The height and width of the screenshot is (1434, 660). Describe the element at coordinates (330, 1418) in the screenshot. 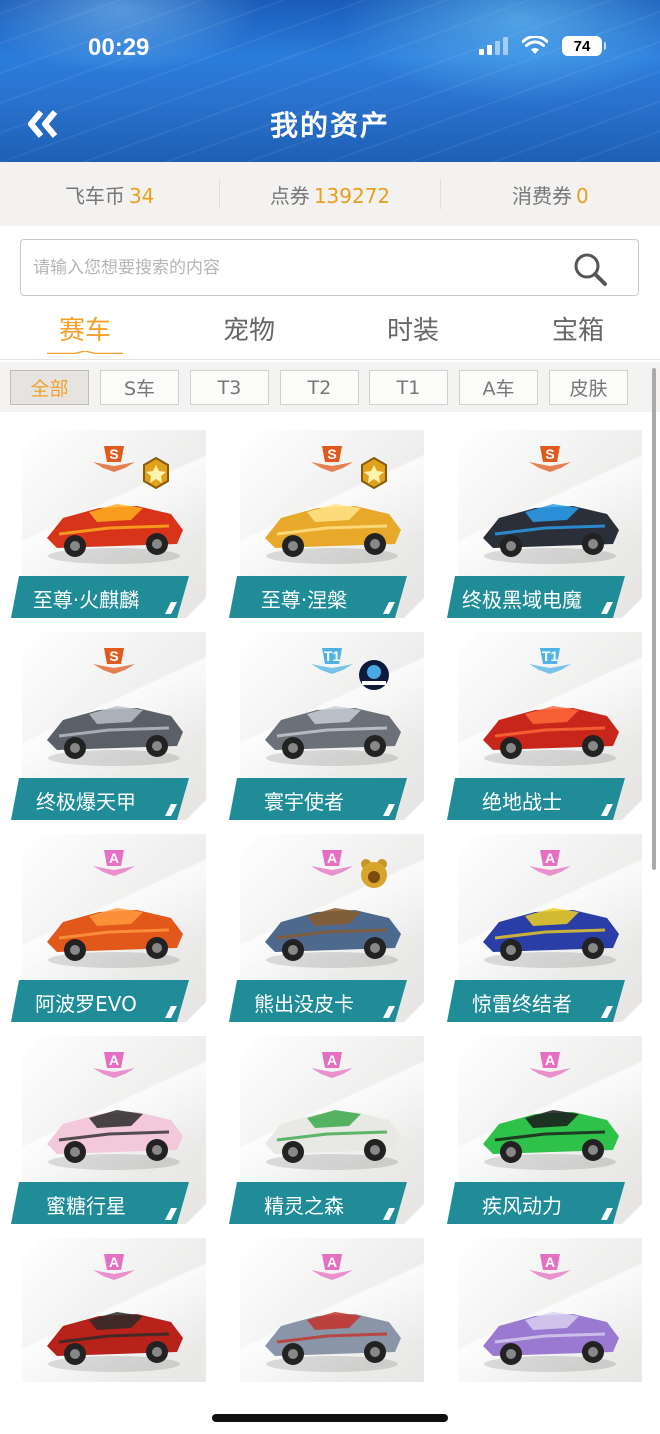

I see `home-indicator` at that location.